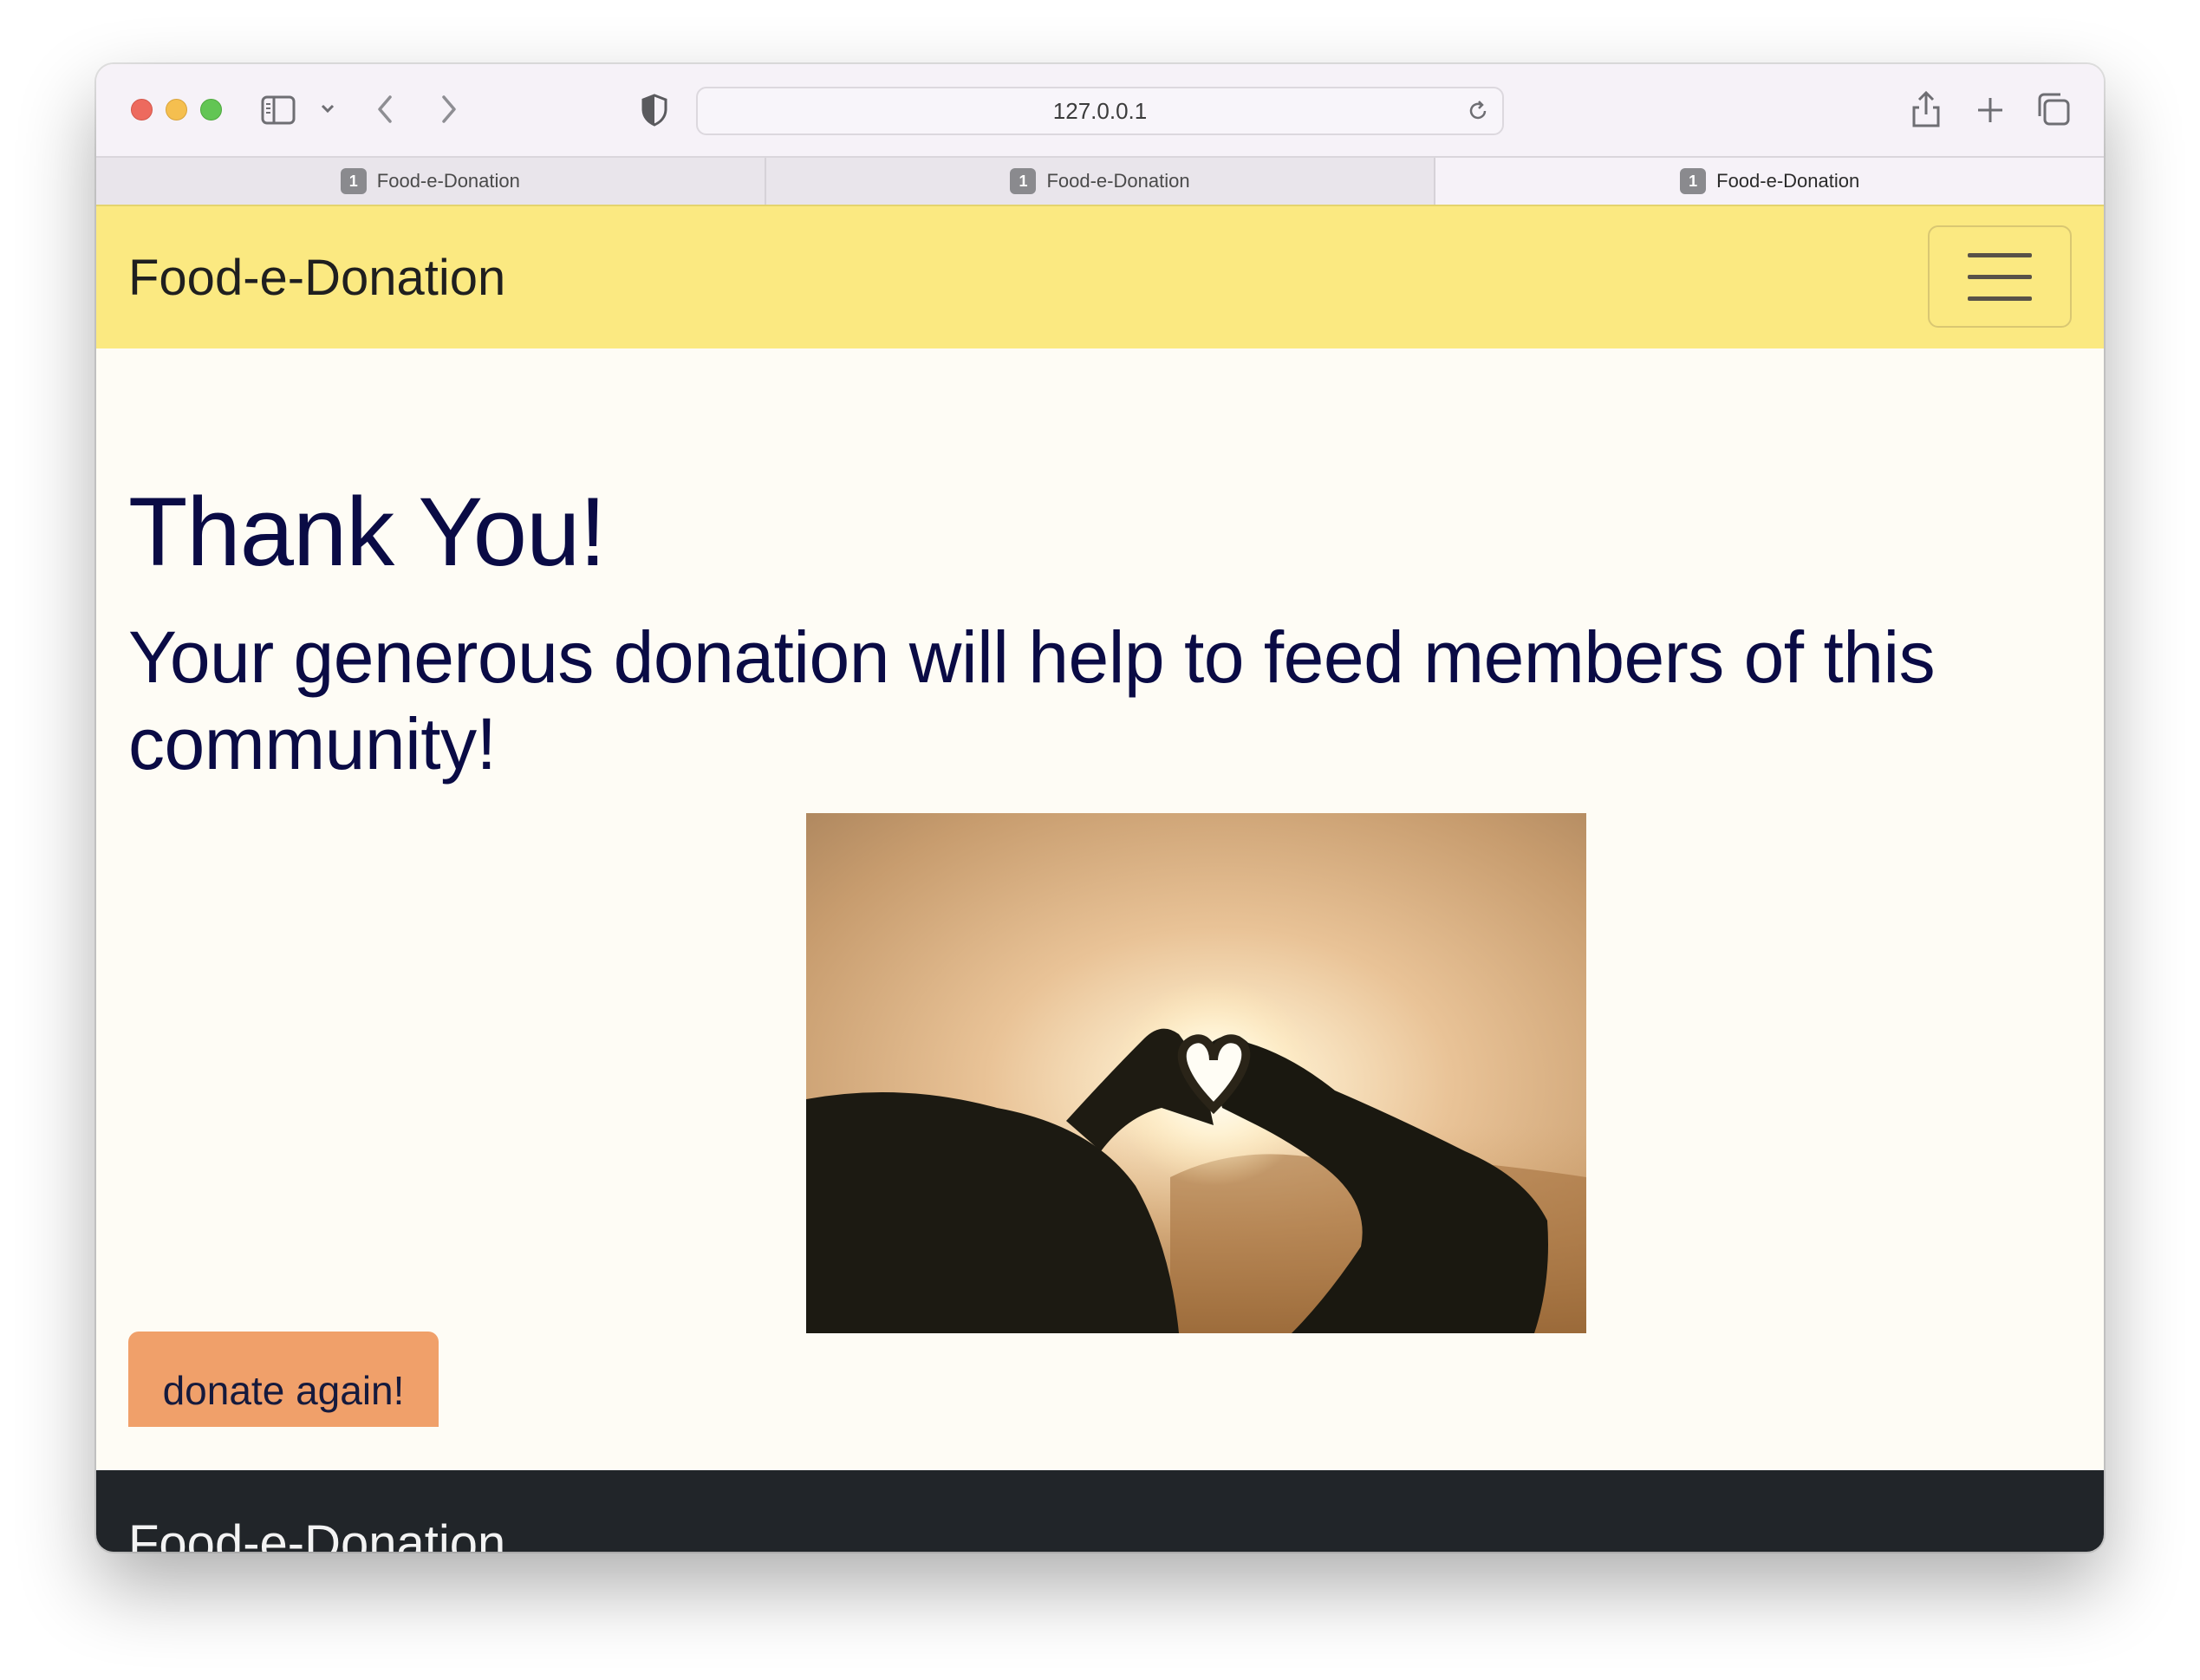  I want to click on url-text: 127.0.0.1, so click(1100, 111).